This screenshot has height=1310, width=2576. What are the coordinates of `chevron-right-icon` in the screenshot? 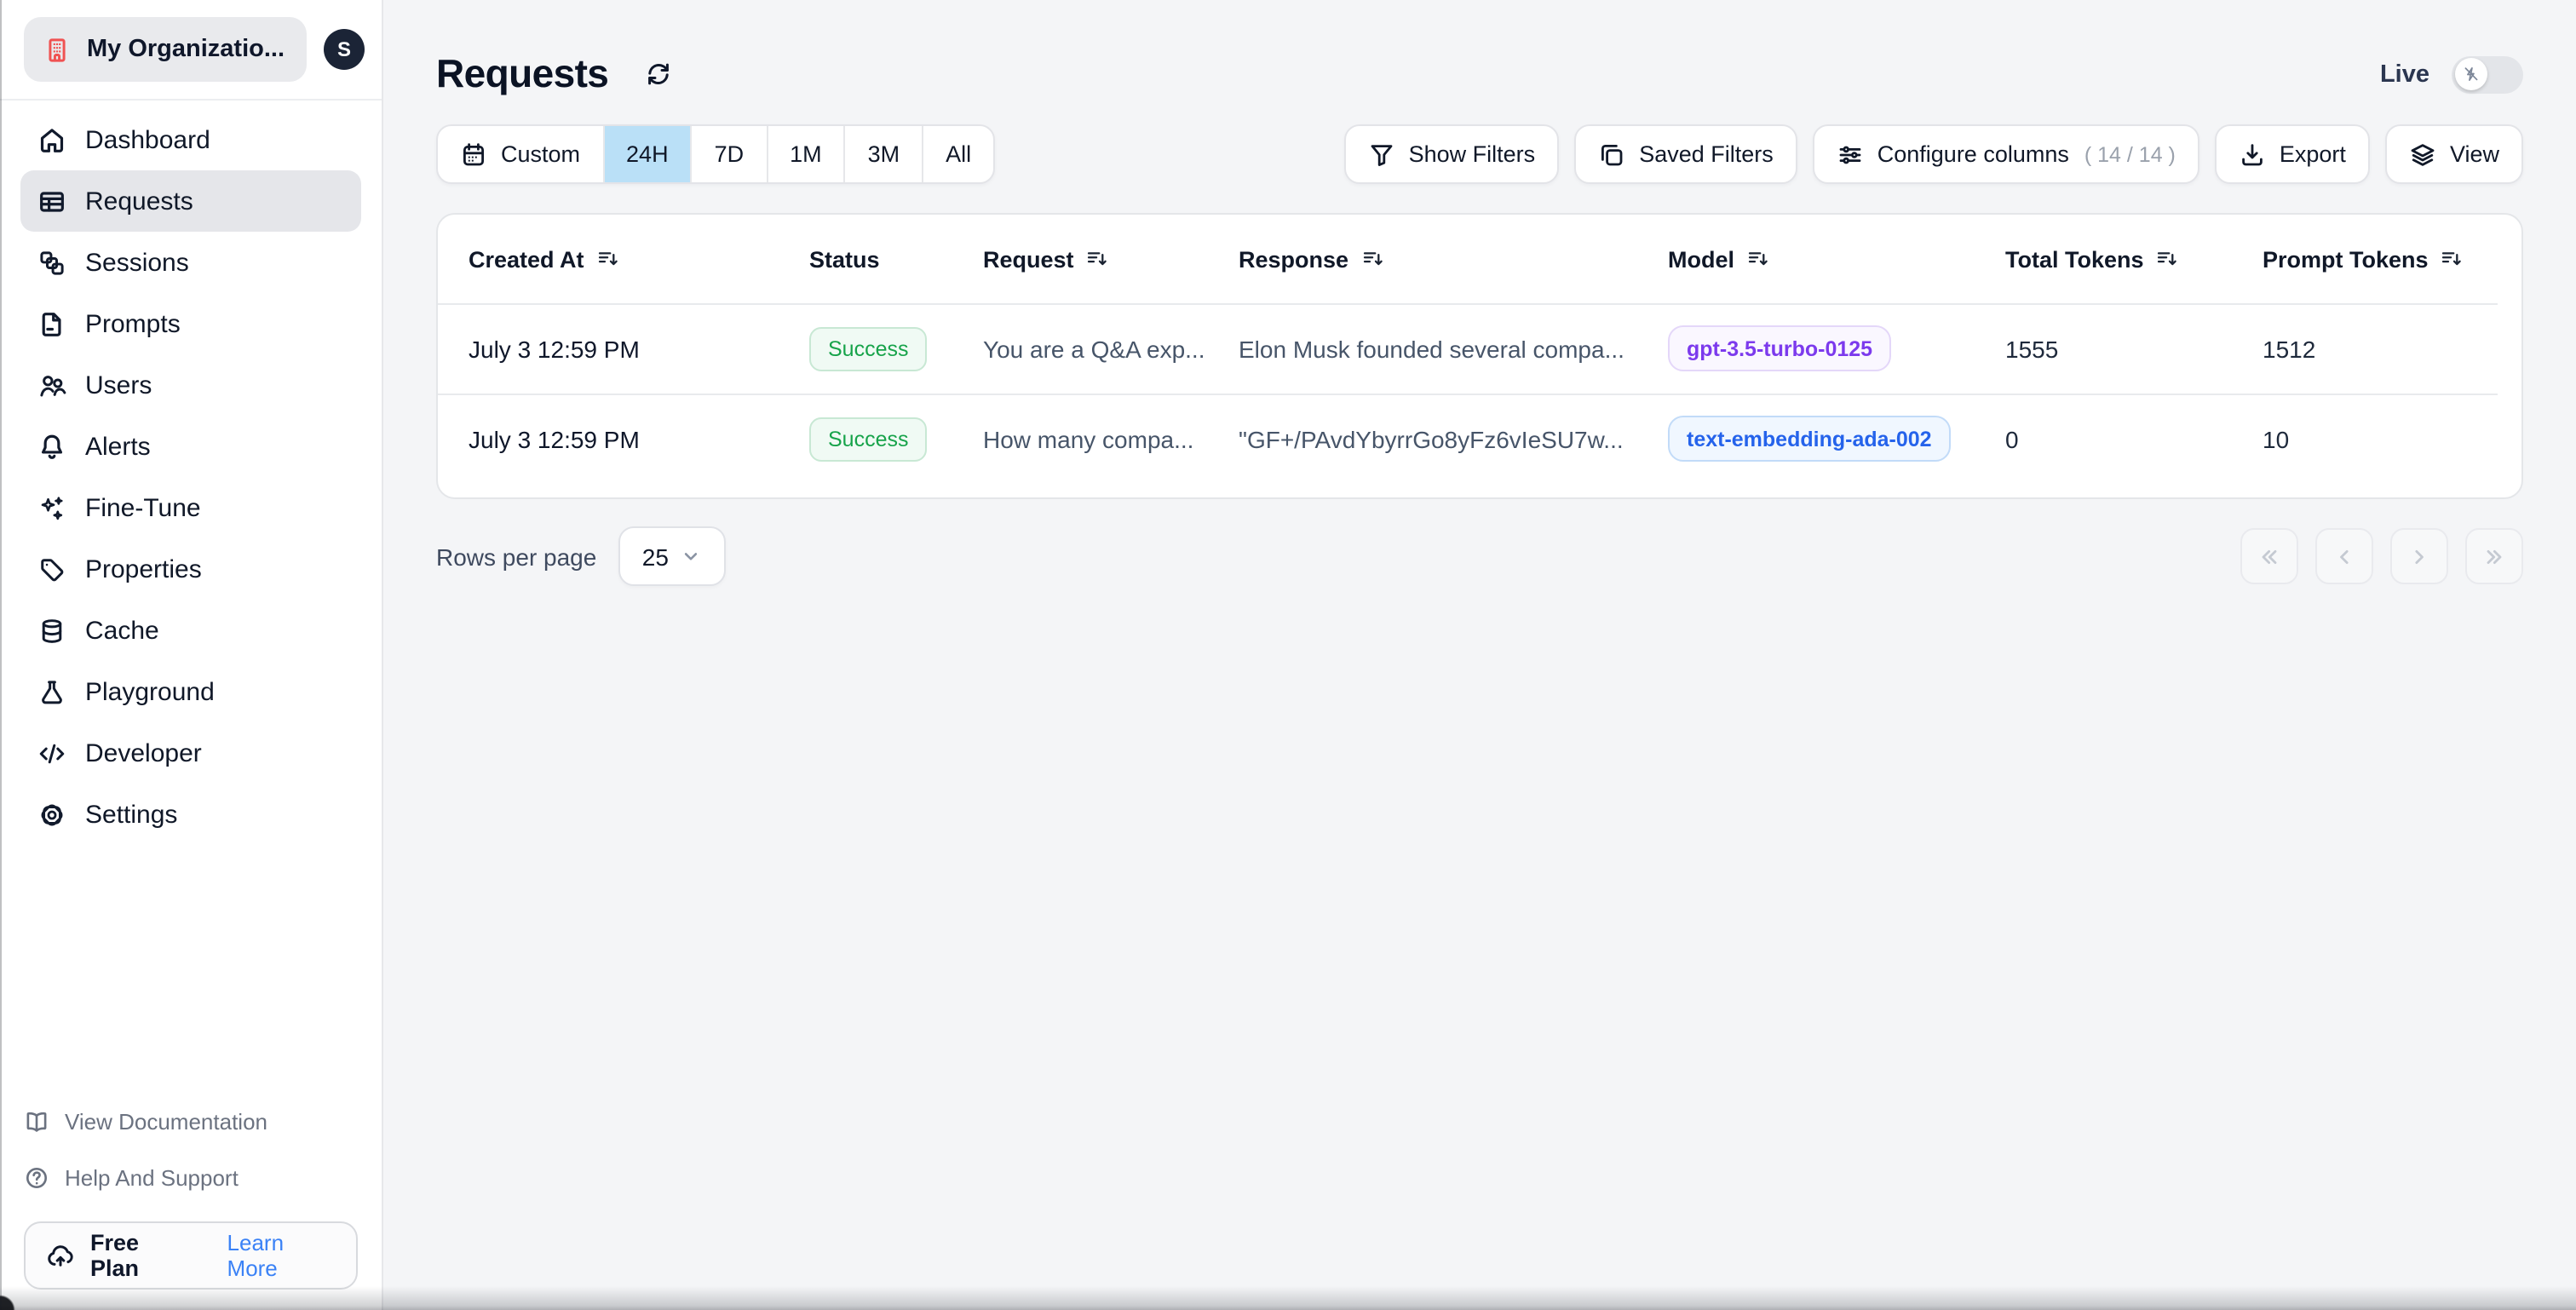 It's located at (2419, 556).